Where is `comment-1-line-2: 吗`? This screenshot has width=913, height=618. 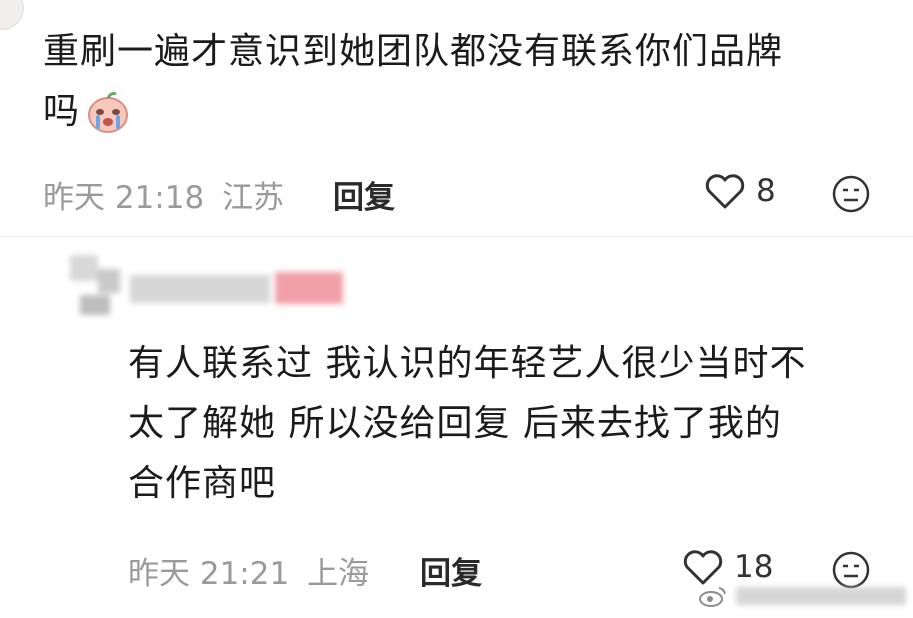
comment-1-line-2: 吗 is located at coordinates (473, 112).